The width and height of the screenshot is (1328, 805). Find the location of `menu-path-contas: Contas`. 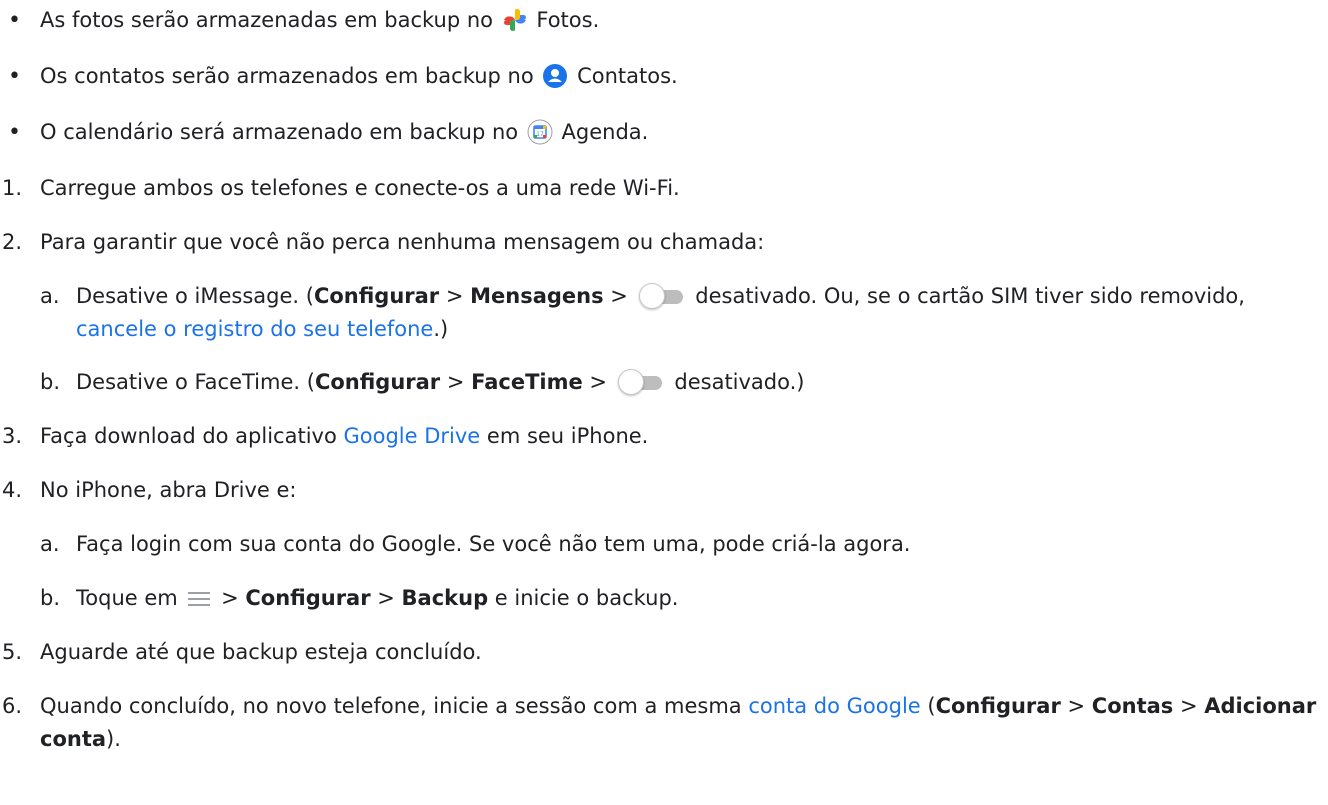

menu-path-contas: Contas is located at coordinates (1132, 706).